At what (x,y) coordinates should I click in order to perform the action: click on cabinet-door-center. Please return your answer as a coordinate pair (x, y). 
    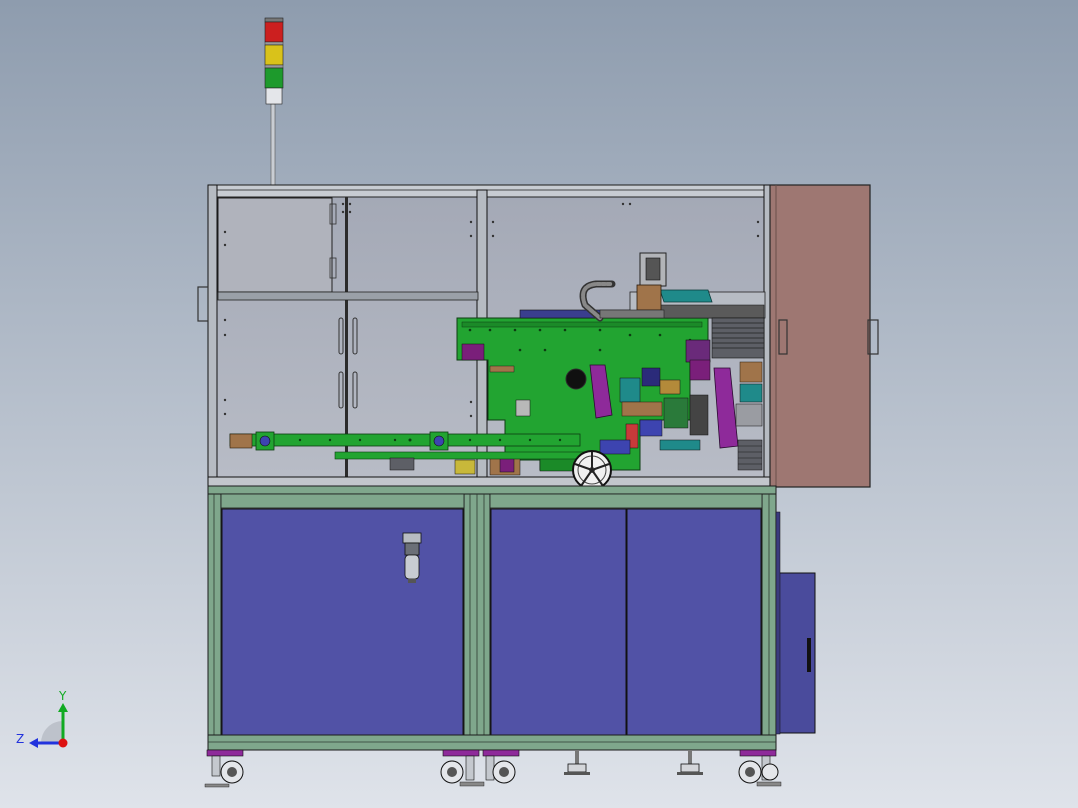
    Looking at the image, I should click on (558, 622).